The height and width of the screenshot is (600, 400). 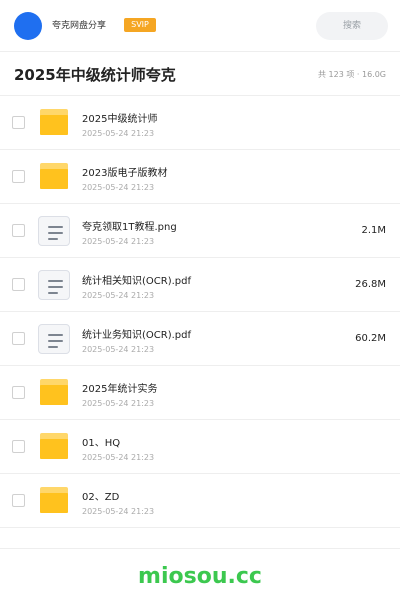 What do you see at coordinates (352, 74) in the screenshot?
I see `folder-summary: 共 123 项 · 16.0G` at bounding box center [352, 74].